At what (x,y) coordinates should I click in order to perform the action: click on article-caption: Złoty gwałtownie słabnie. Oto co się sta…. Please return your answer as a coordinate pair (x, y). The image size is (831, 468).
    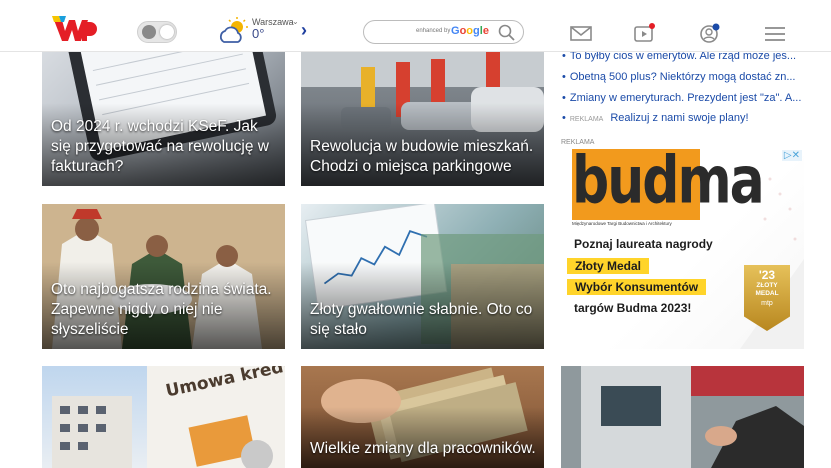
    Looking at the image, I should click on (423, 320).